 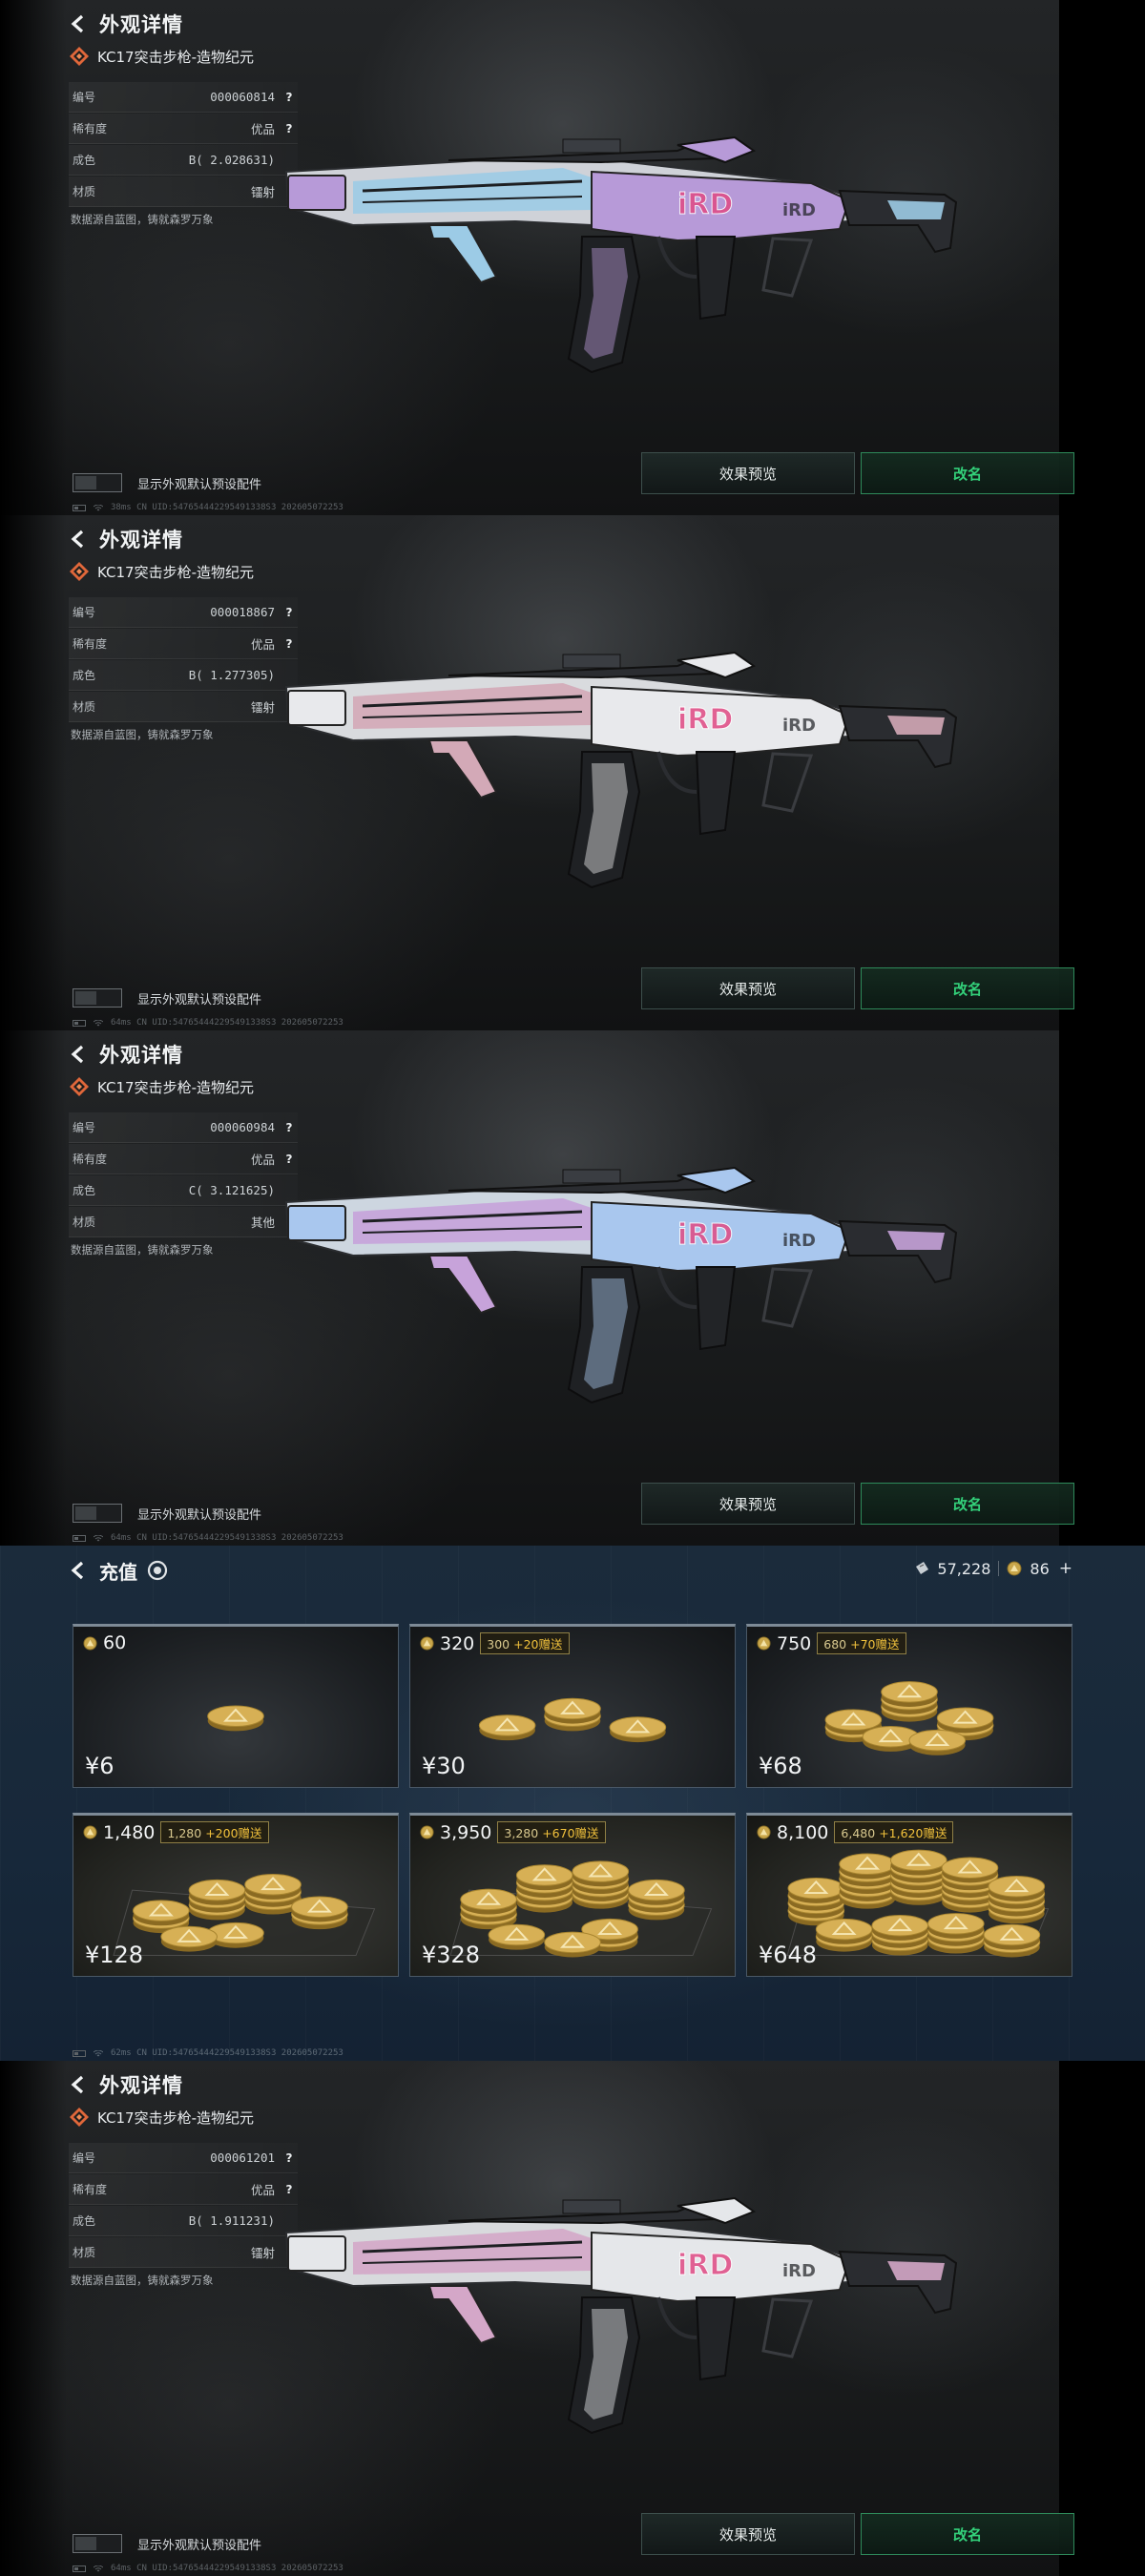 I want to click on material-value: 其他, so click(x=262, y=1222).